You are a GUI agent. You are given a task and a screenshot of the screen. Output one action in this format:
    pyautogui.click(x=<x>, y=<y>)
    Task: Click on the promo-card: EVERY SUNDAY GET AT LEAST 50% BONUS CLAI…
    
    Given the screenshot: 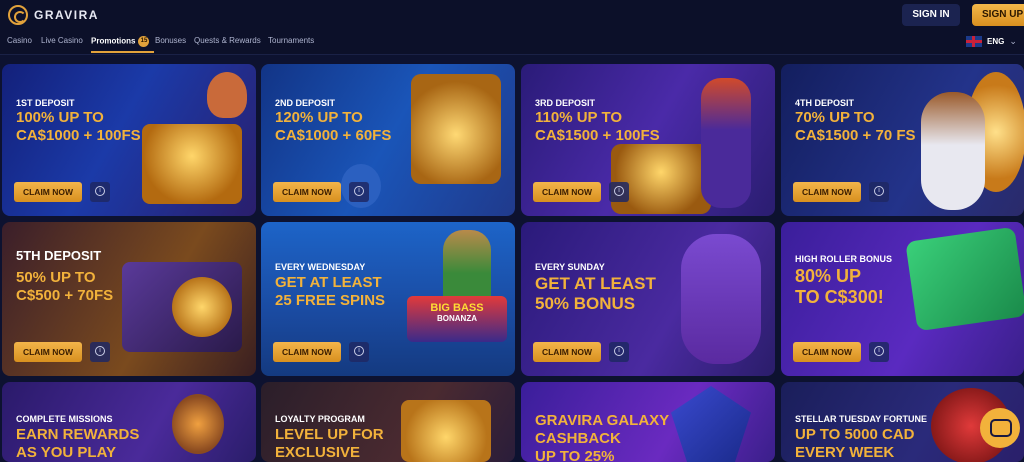 What is the action you would take?
    pyautogui.click(x=648, y=299)
    